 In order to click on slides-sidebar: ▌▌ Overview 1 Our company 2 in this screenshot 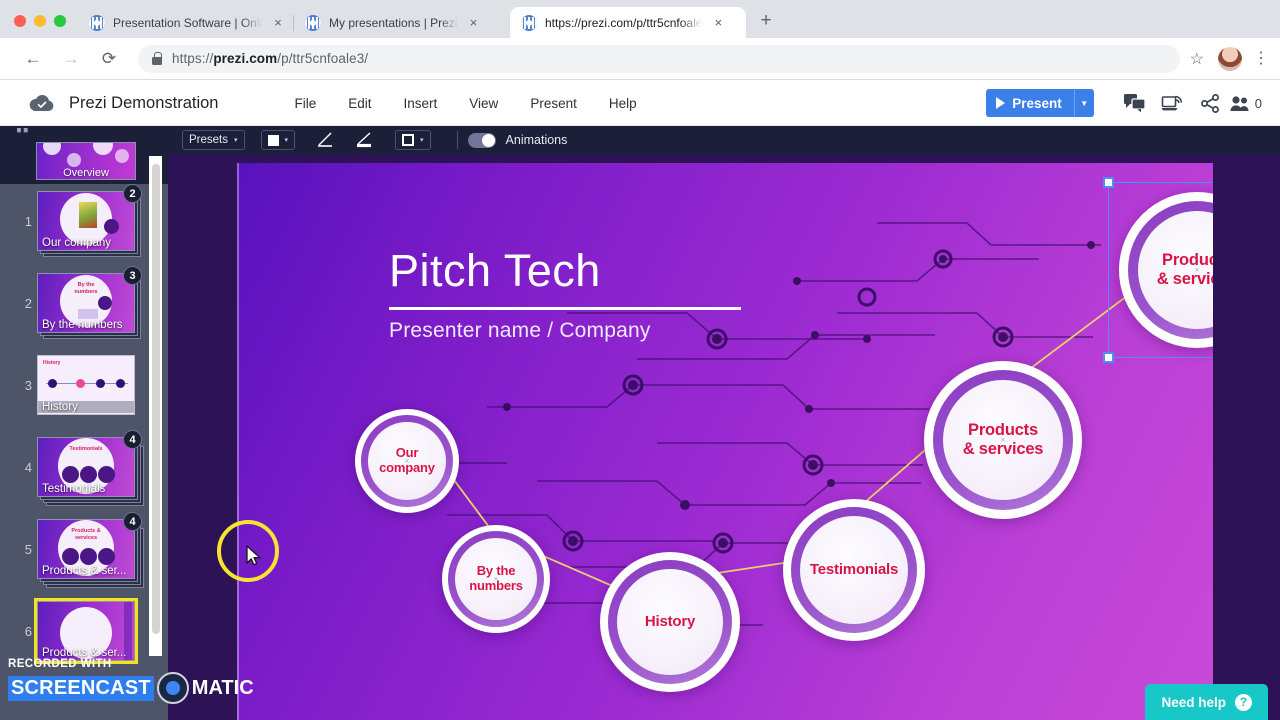, I will do `click(84, 424)`.